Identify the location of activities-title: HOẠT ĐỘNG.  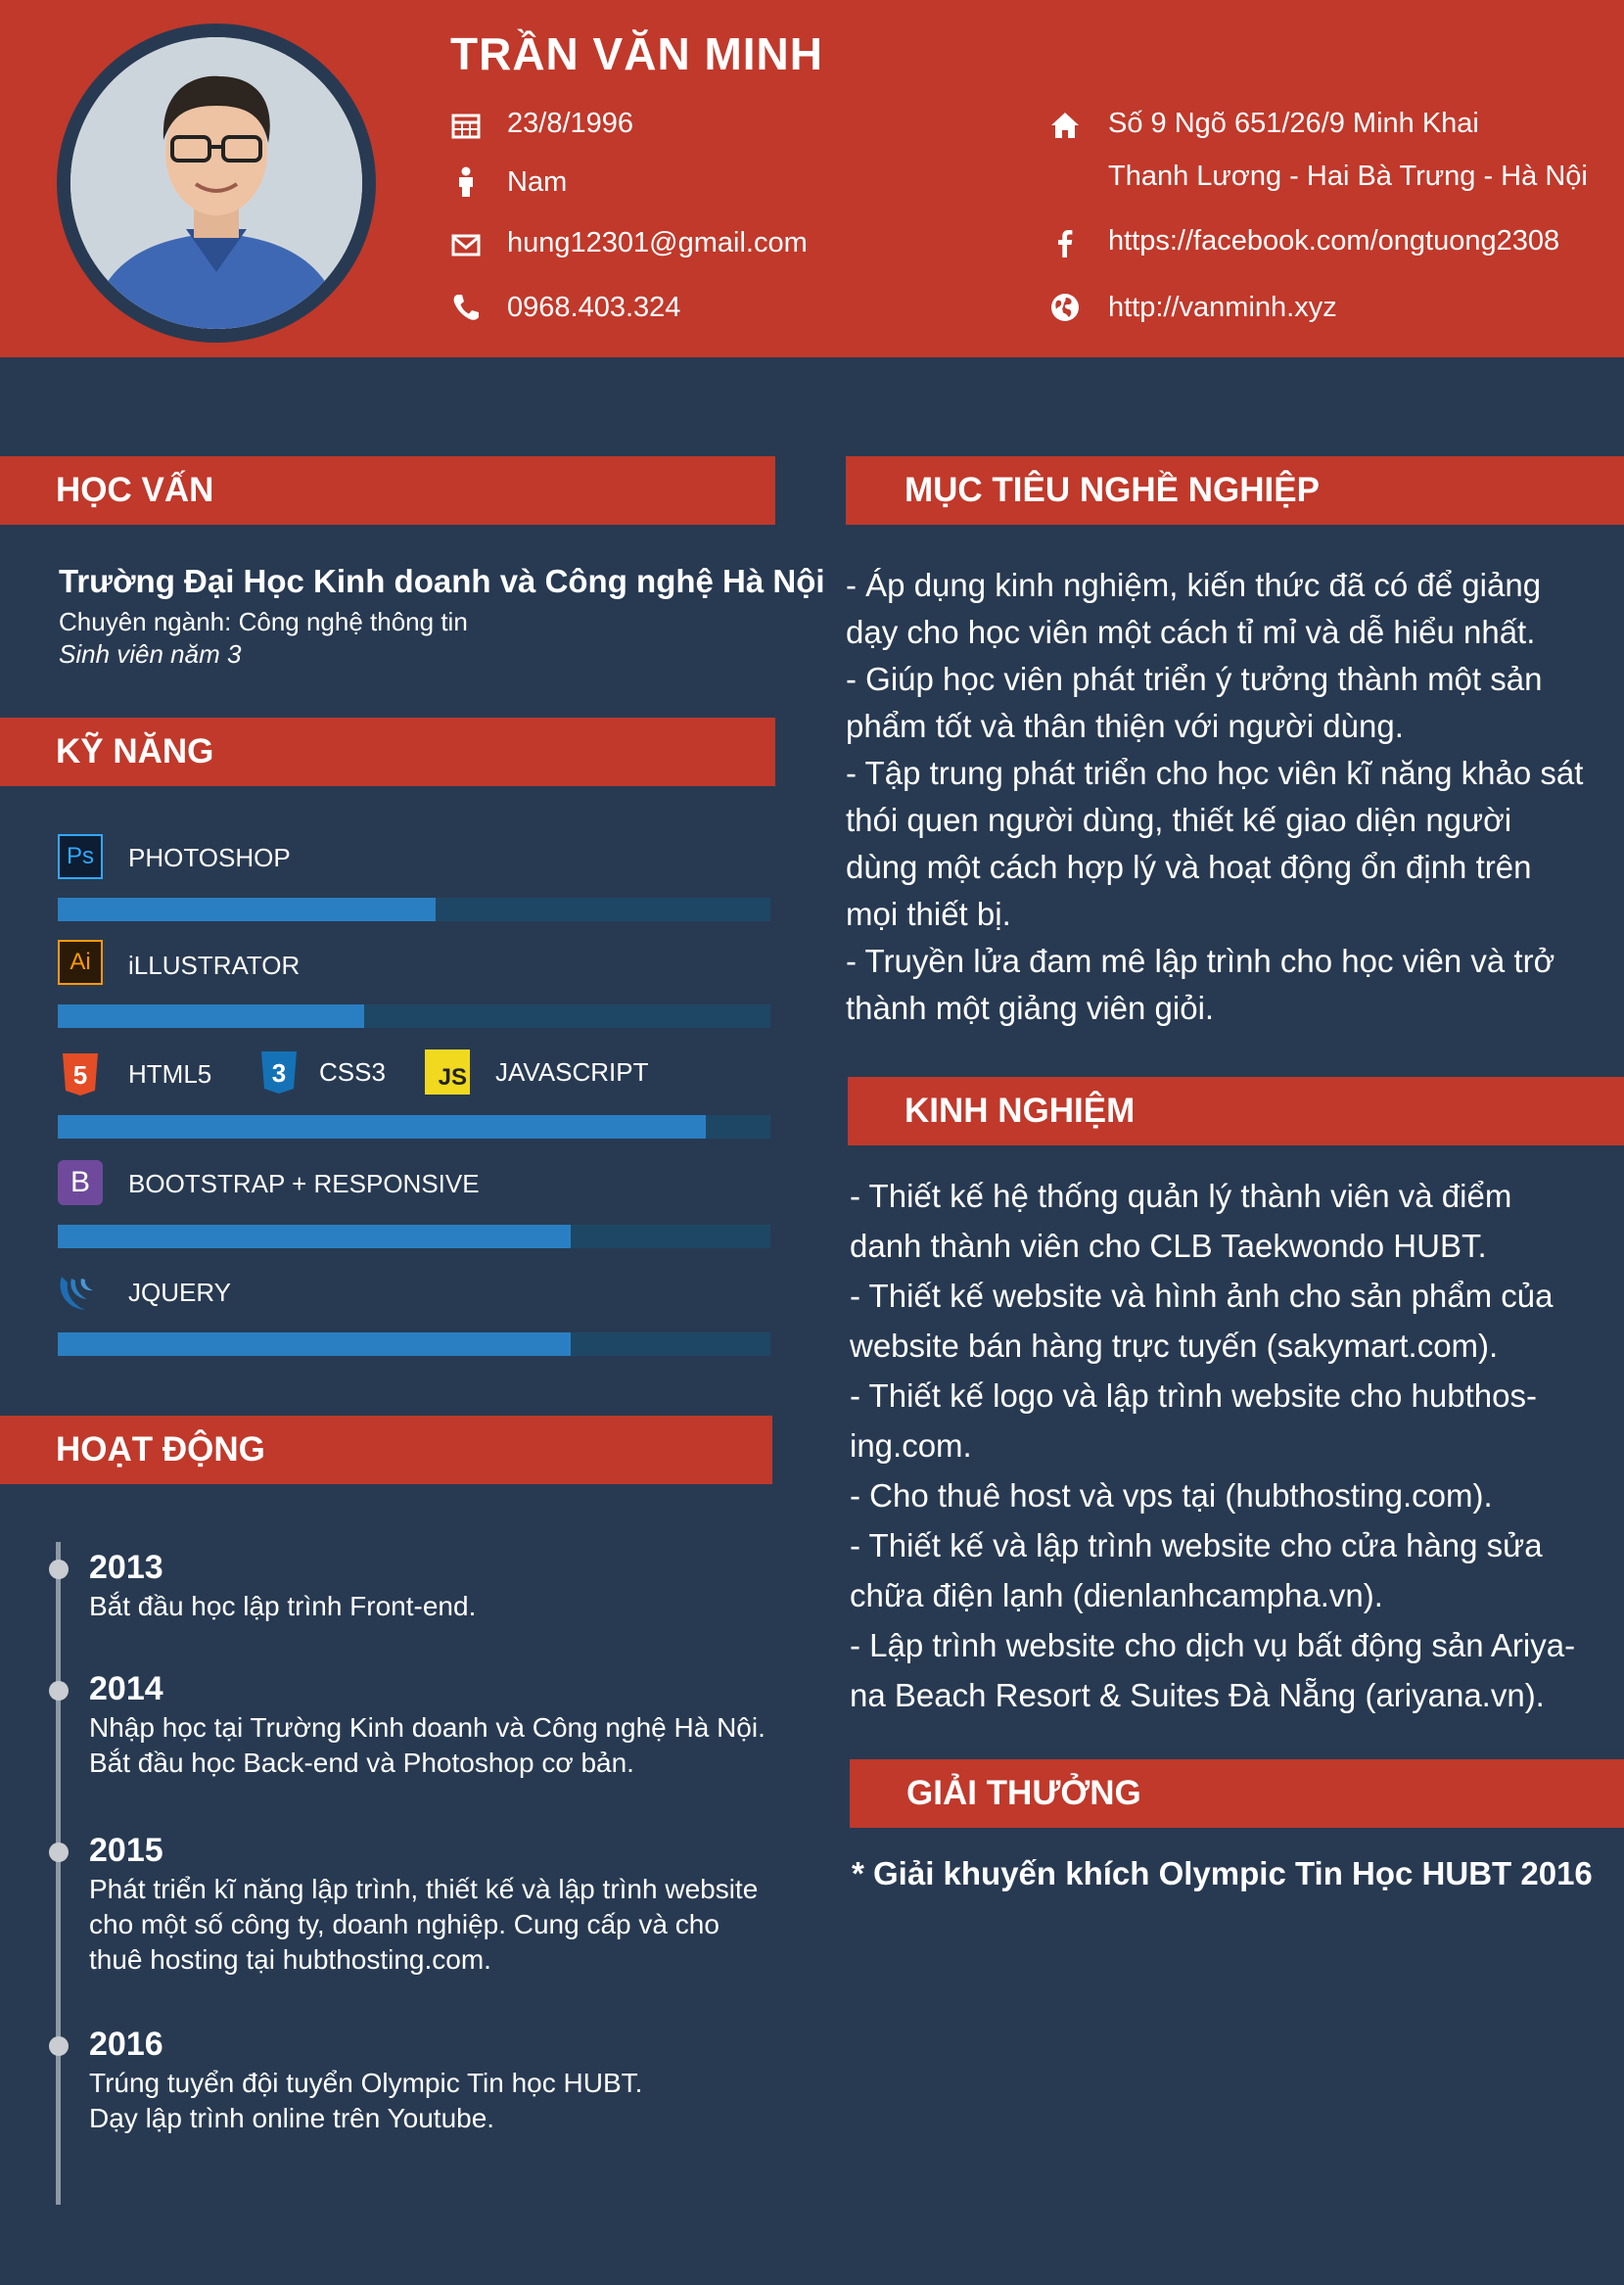
(160, 1449).